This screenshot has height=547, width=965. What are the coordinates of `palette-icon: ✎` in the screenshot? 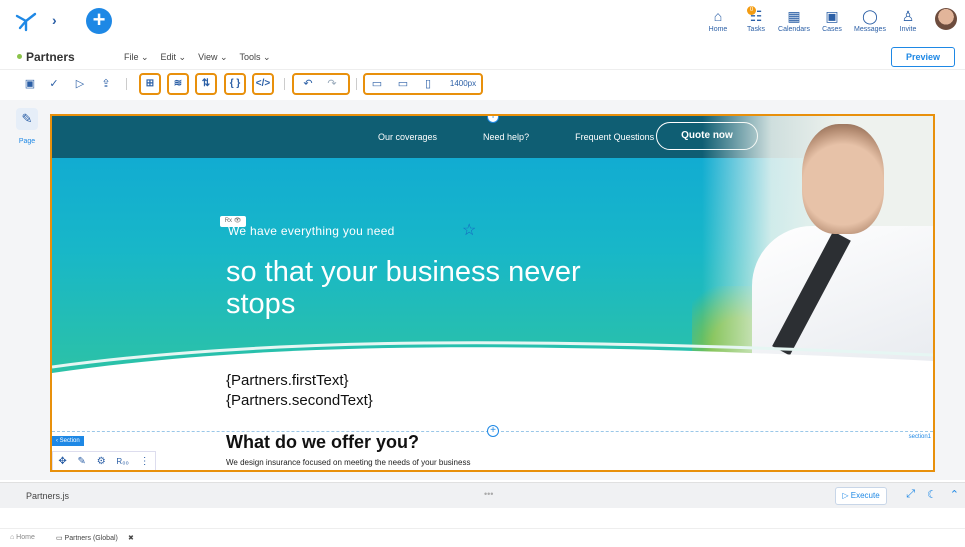 It's located at (27, 119).